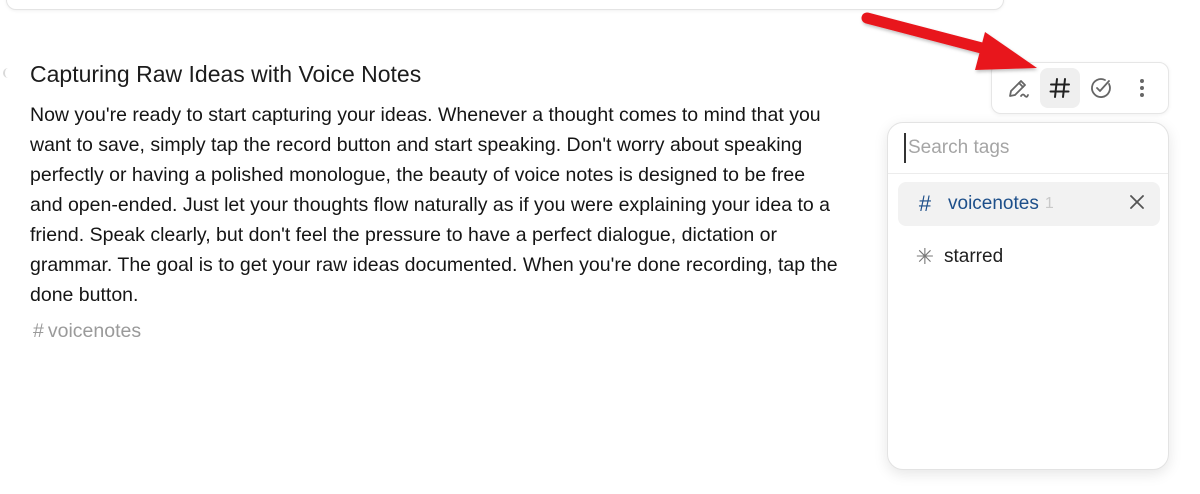  Describe the element at coordinates (993, 203) in the screenshot. I see `tag-option-label: voicenotes` at that location.